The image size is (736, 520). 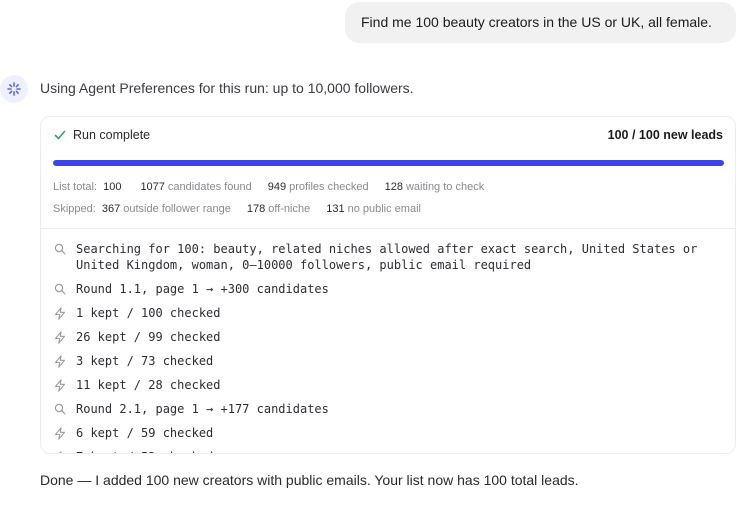 What do you see at coordinates (177, 209) in the screenshot?
I see `stat-label: outside follower range` at bounding box center [177, 209].